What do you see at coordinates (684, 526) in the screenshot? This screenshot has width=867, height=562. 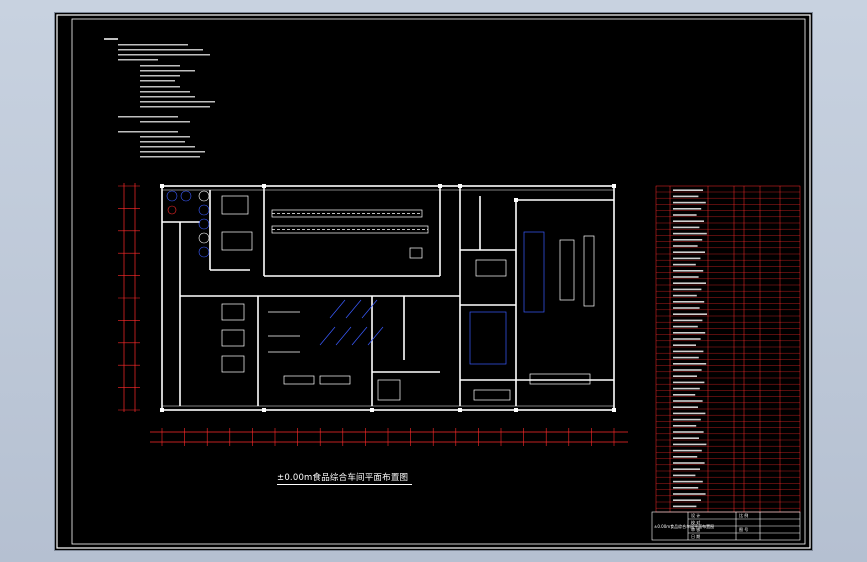 I see `title-block-drawing-name: ±0.00m食品综合车间平面布置图` at bounding box center [684, 526].